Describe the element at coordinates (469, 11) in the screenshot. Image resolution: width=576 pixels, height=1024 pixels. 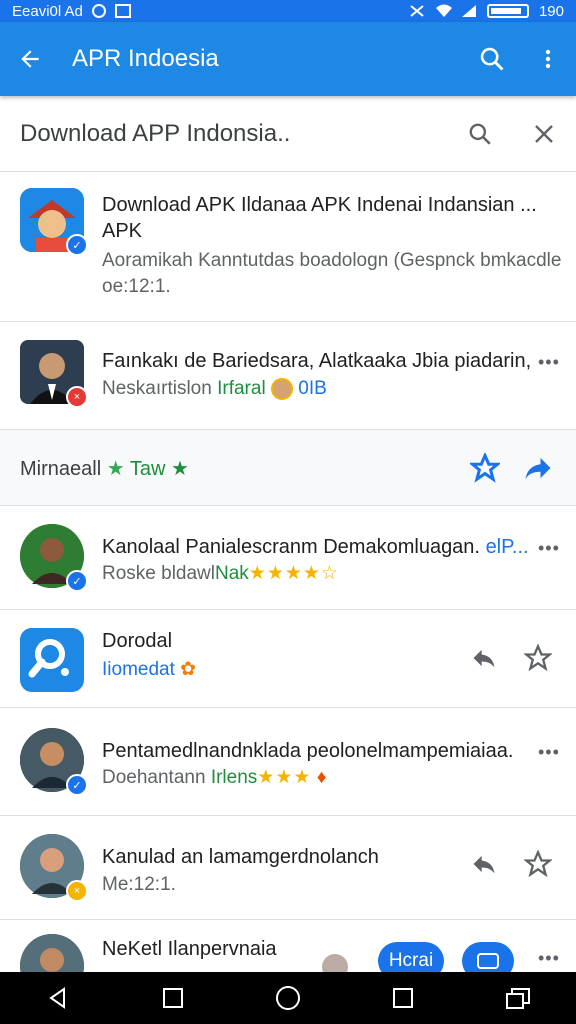
I see `signal-icon` at that location.